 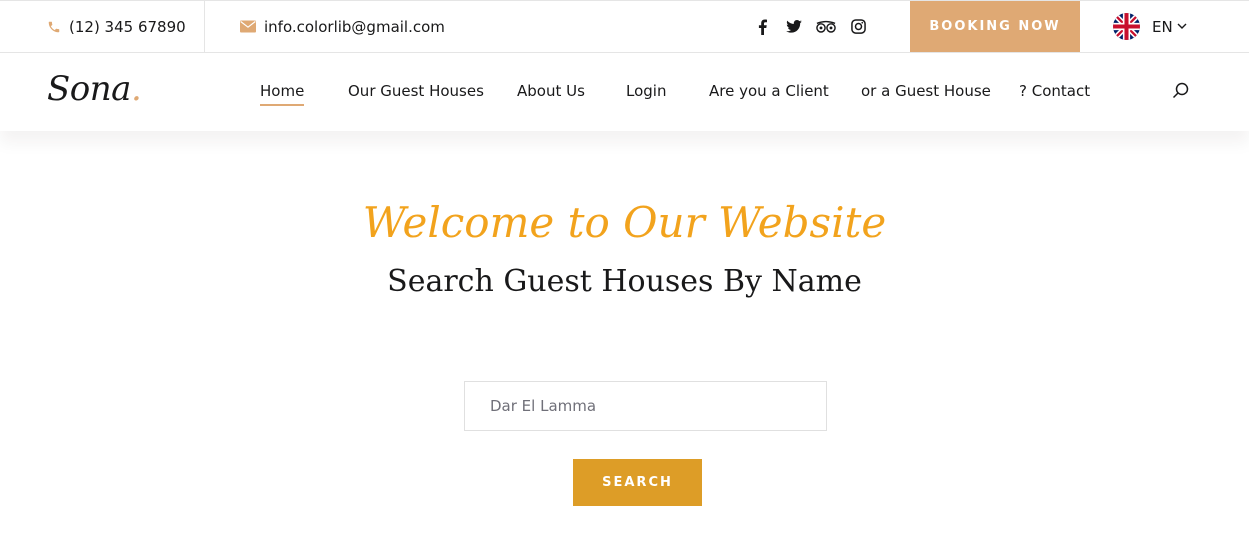 What do you see at coordinates (282, 94) in the screenshot?
I see `nav-item-home: Home` at bounding box center [282, 94].